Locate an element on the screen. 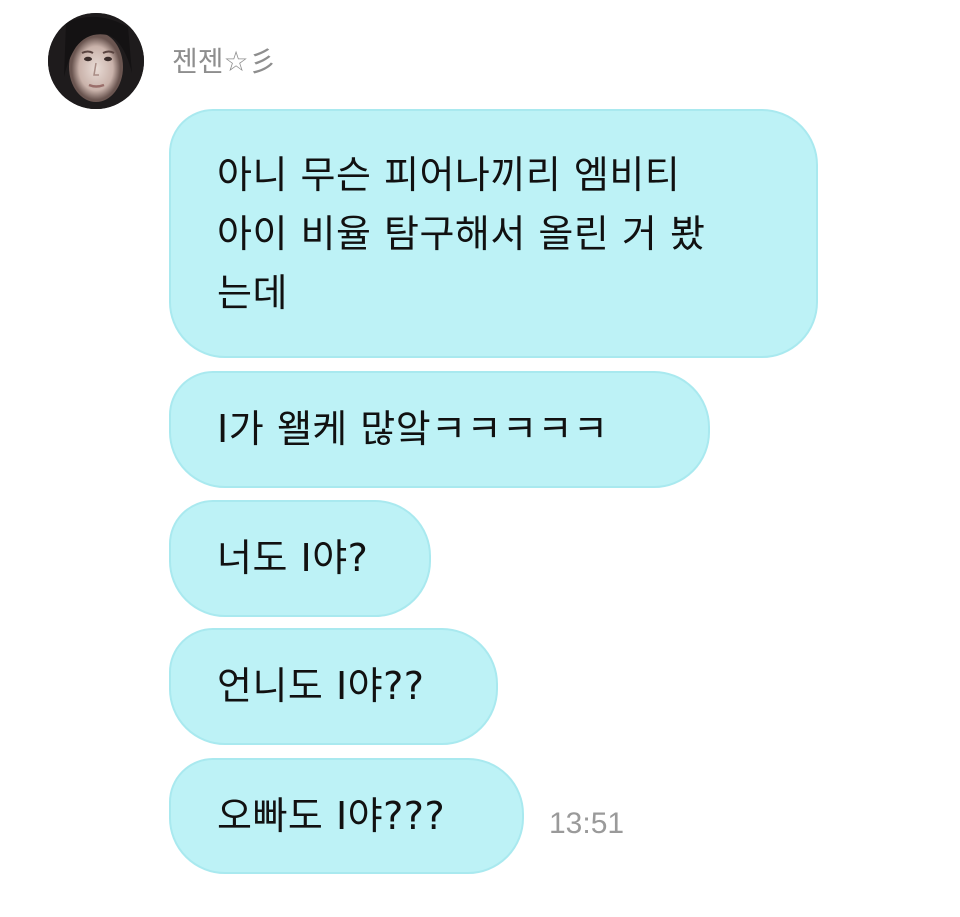 The width and height of the screenshot is (960, 917). message-timestamp: 13:51 is located at coordinates (587, 823).